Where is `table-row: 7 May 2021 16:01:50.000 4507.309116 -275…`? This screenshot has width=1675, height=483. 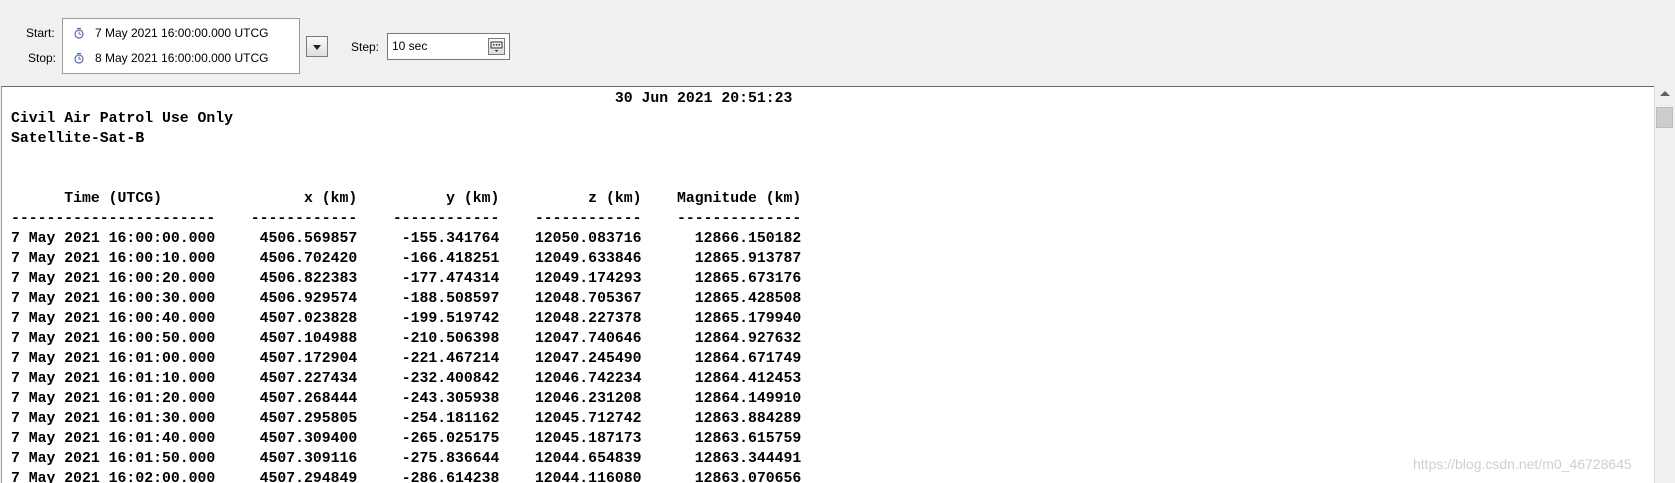
table-row: 7 May 2021 16:01:50.000 4507.309116 -275… is located at coordinates (406, 459).